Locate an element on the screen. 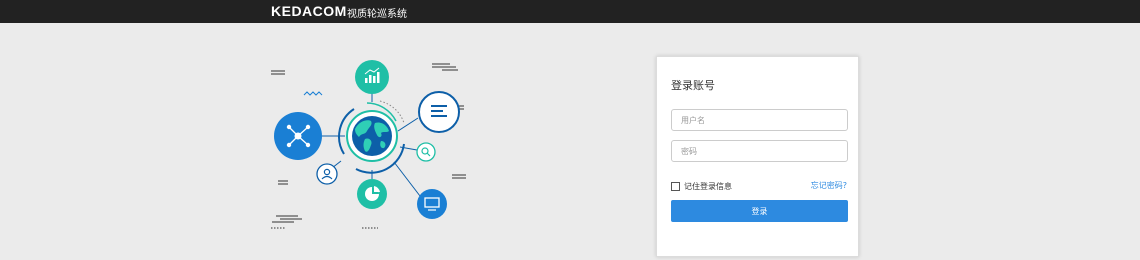  login-button: 登录 is located at coordinates (759, 211).